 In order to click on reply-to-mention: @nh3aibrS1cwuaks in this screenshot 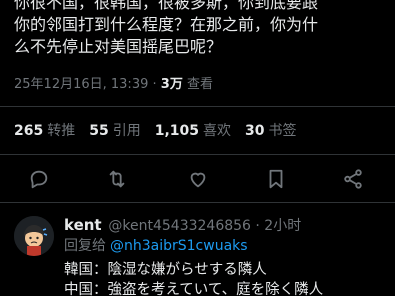, I will do `click(179, 246)`.